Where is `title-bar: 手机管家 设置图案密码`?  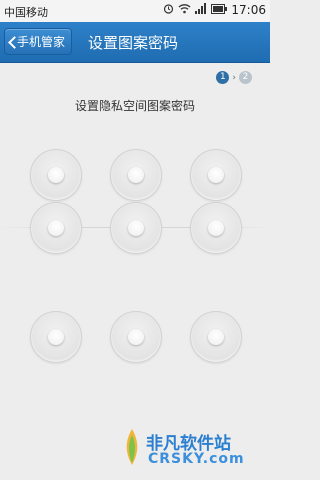 title-bar: 手机管家 设置图案密码 is located at coordinates (135, 42).